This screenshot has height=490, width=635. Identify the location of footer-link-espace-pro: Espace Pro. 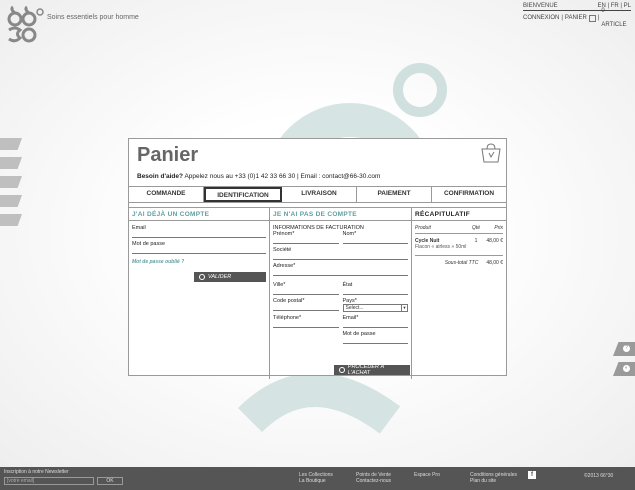
(427, 475).